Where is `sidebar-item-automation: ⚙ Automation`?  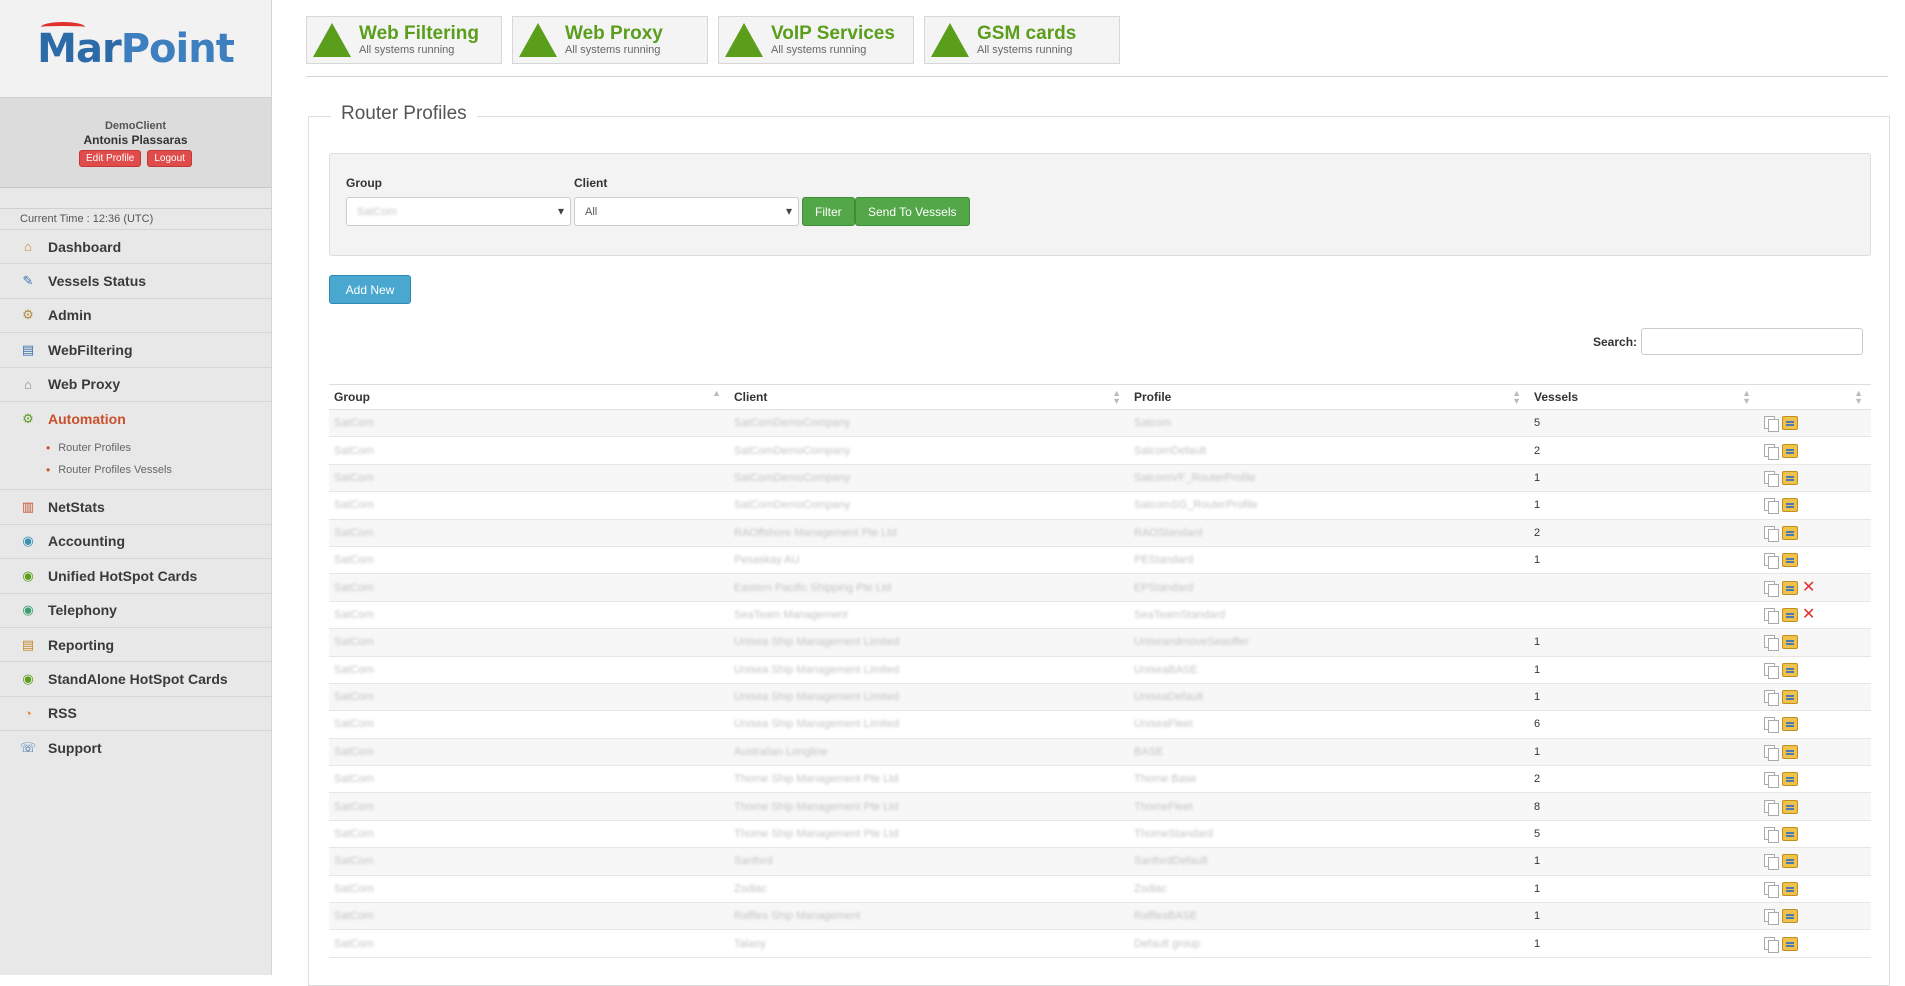
sidebar-item-automation: ⚙ Automation is located at coordinates (135, 417).